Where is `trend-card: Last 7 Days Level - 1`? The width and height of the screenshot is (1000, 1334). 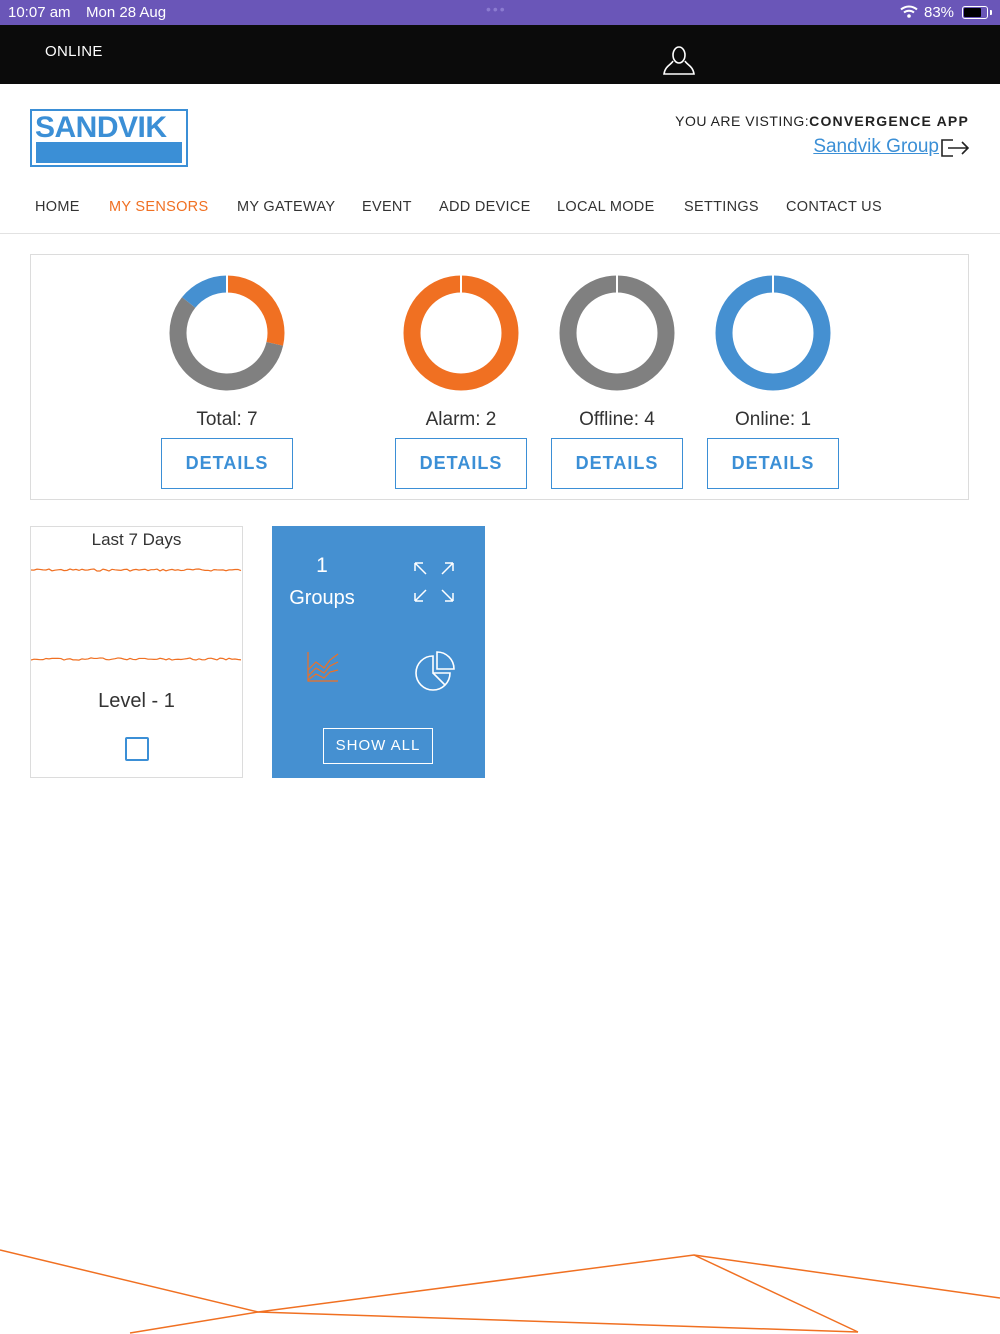
trend-card: Last 7 Days Level - 1 is located at coordinates (136, 652).